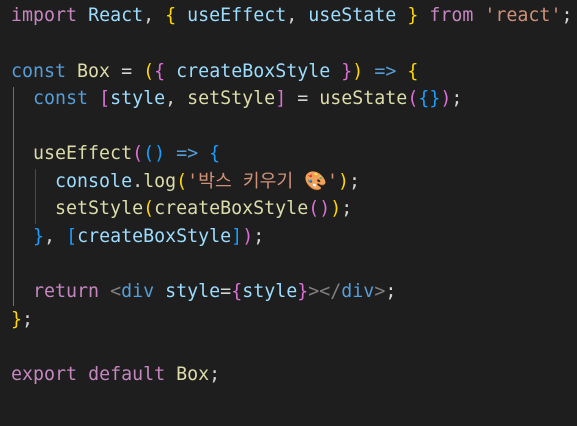 This screenshot has width=577, height=426. I want to click on keyword-from: from, so click(451, 15).